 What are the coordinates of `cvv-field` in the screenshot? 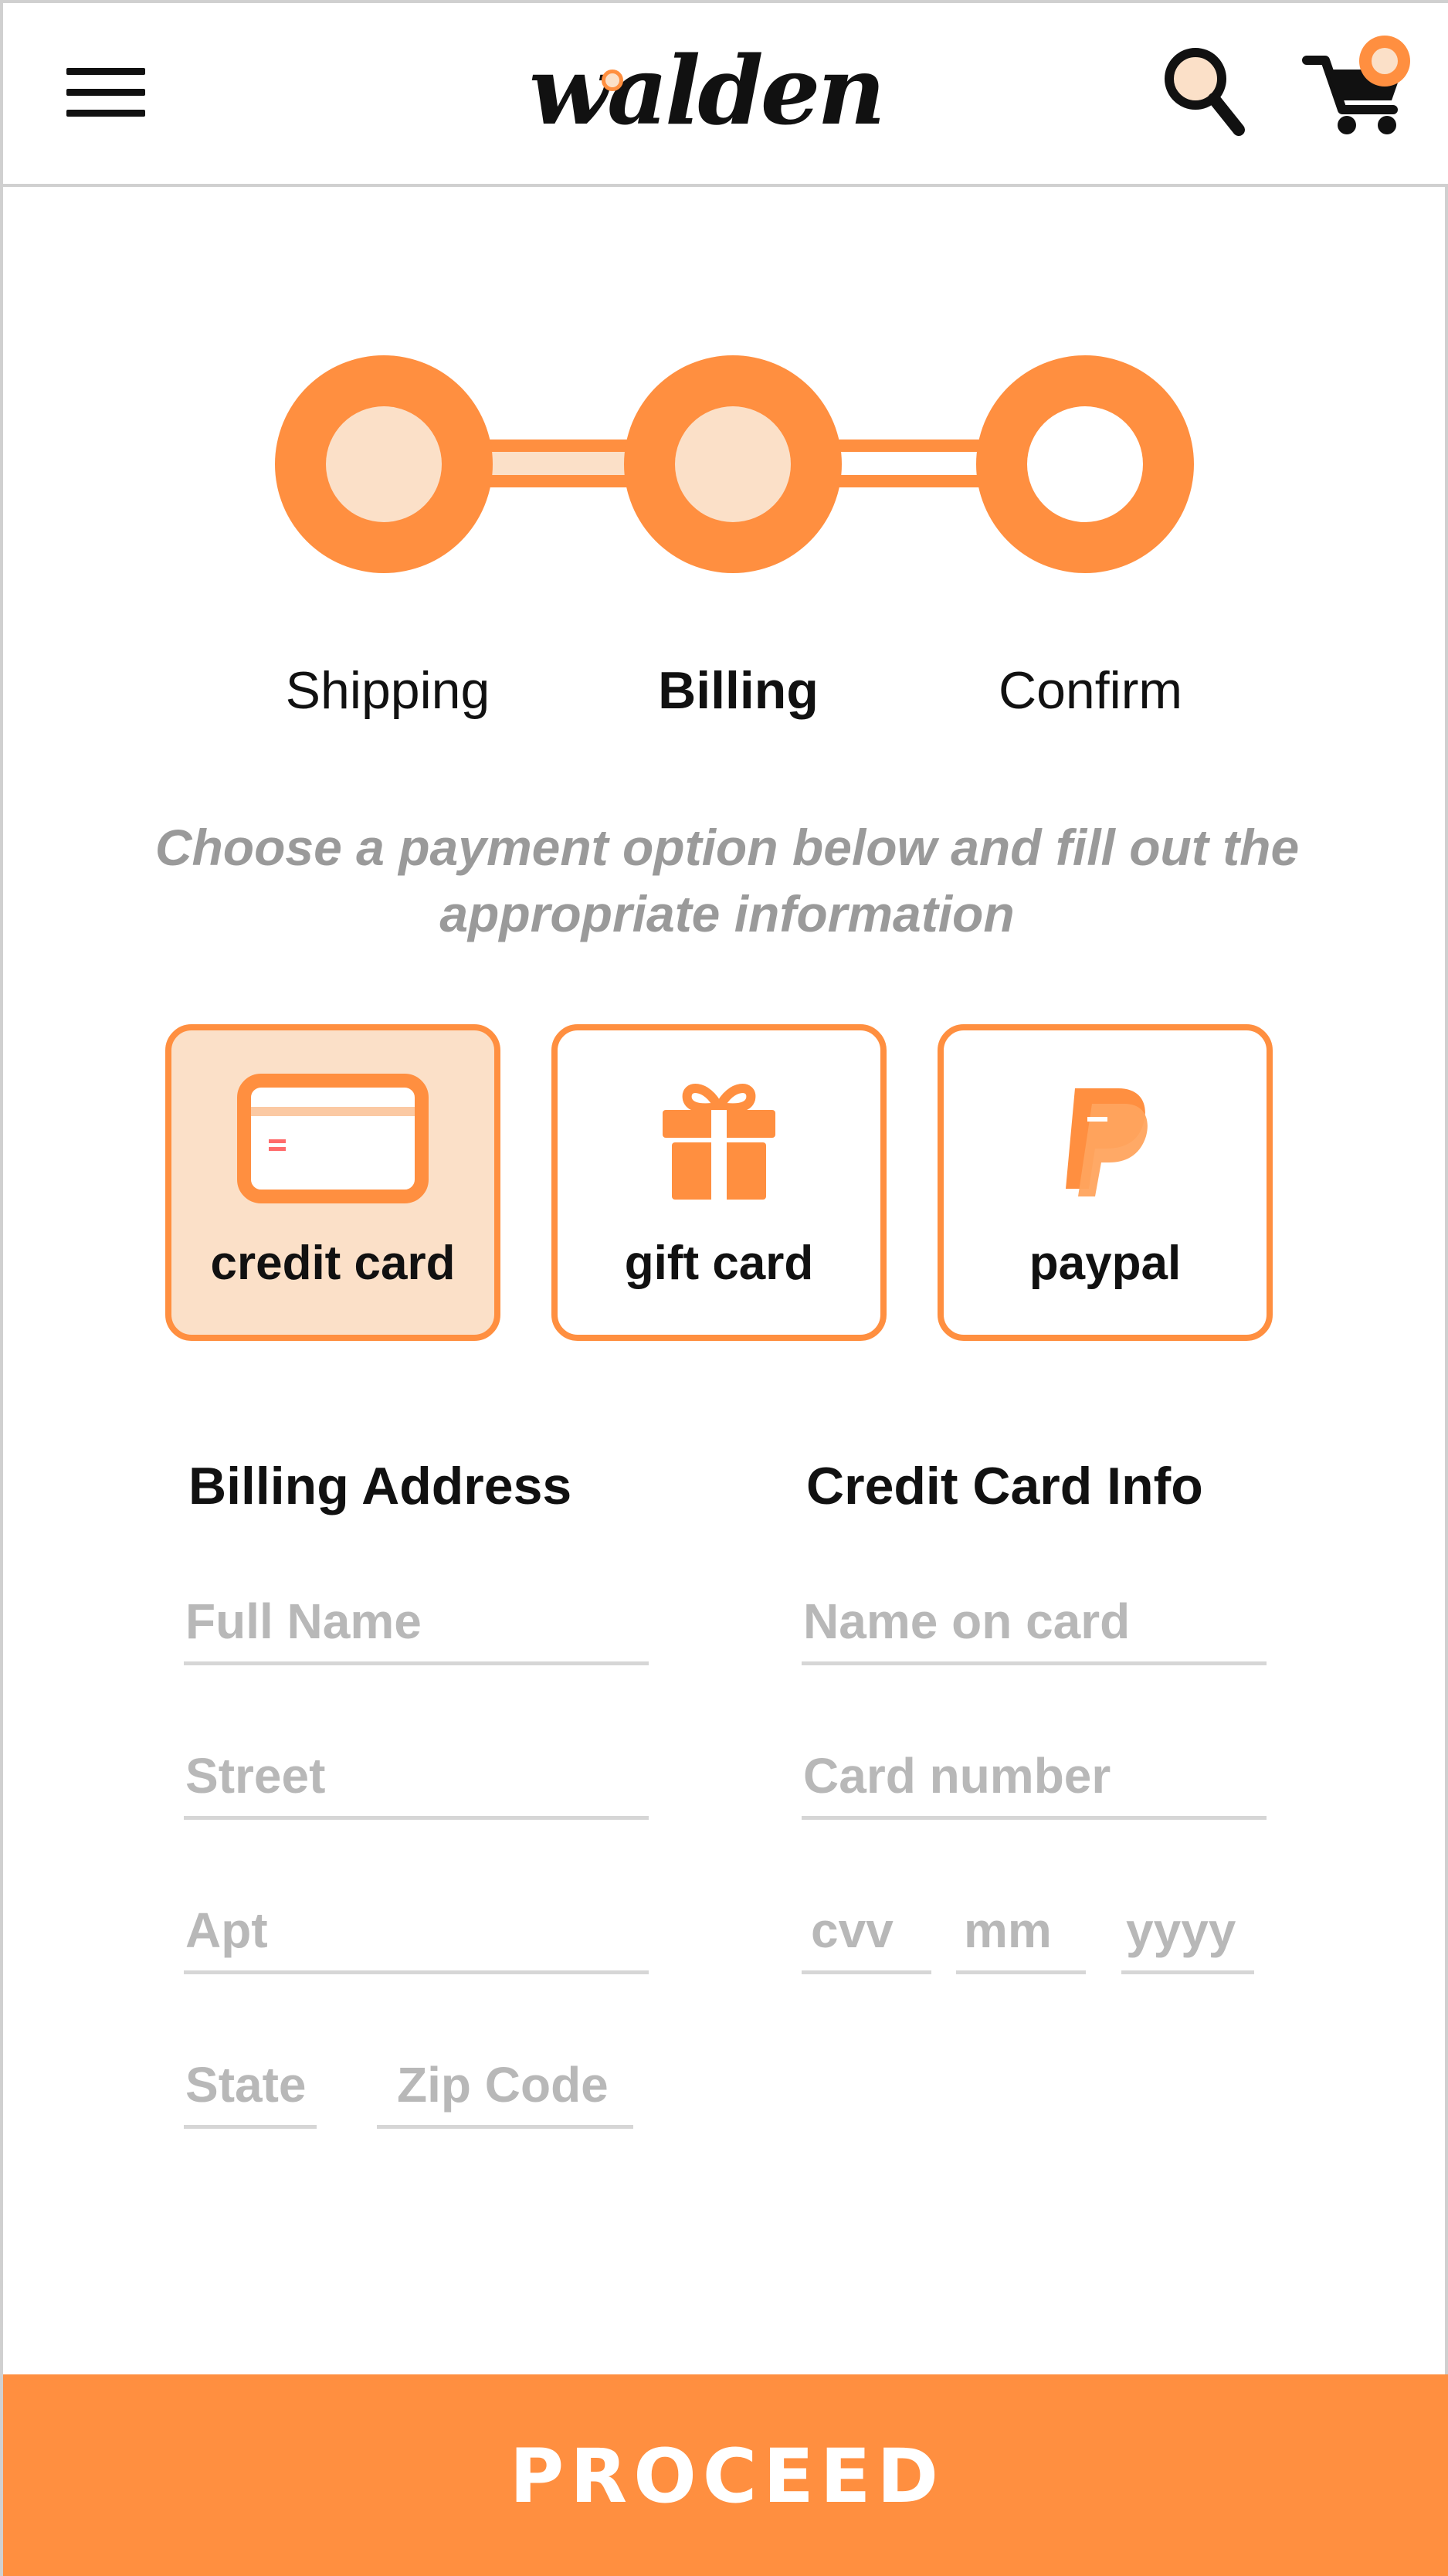 It's located at (866, 1932).